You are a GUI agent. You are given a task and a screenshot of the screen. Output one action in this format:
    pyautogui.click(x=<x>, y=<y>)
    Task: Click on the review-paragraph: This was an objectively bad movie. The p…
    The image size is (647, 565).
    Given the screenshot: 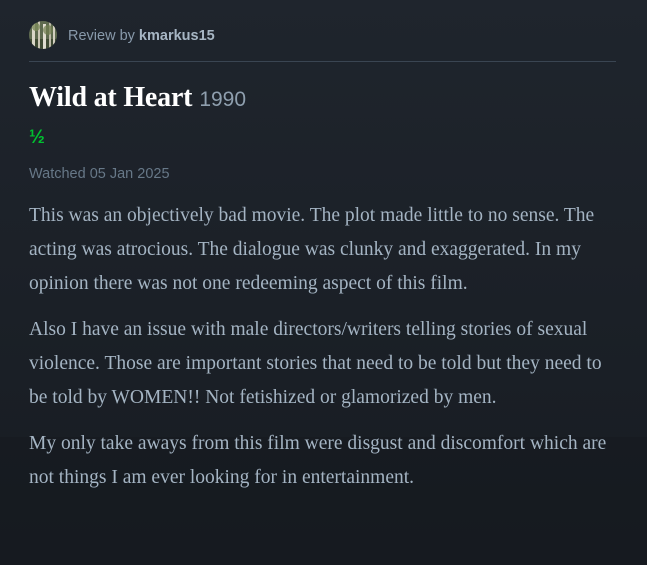 What is the action you would take?
    pyautogui.click(x=312, y=249)
    